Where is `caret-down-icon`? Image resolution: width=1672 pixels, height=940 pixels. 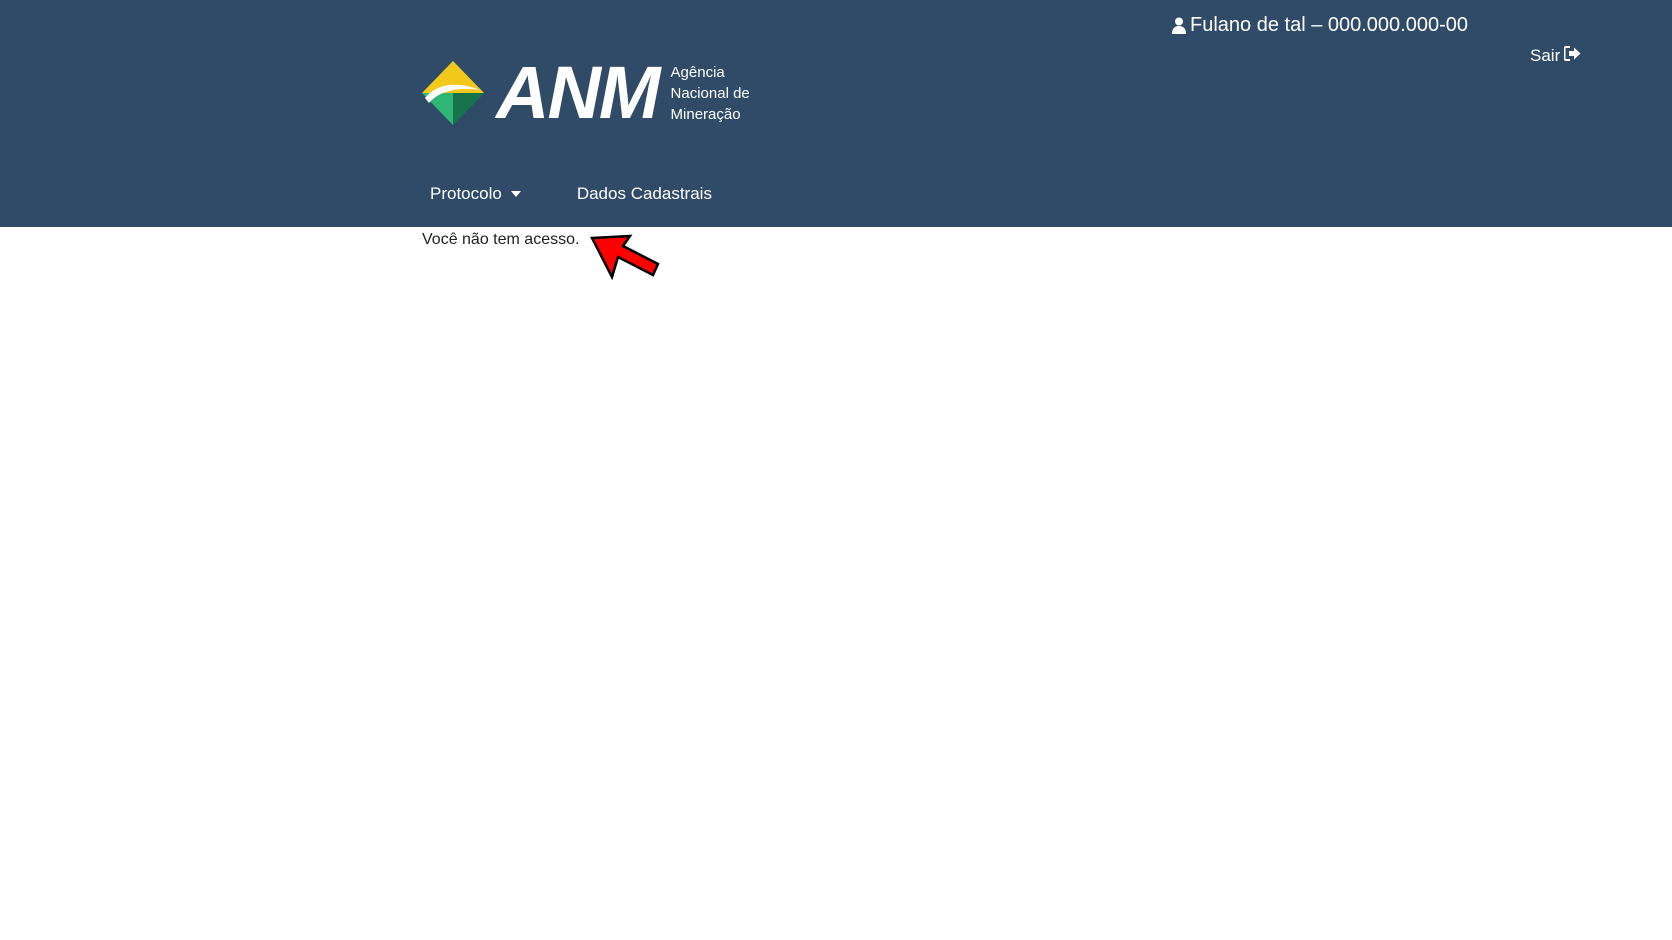 caret-down-icon is located at coordinates (515, 194).